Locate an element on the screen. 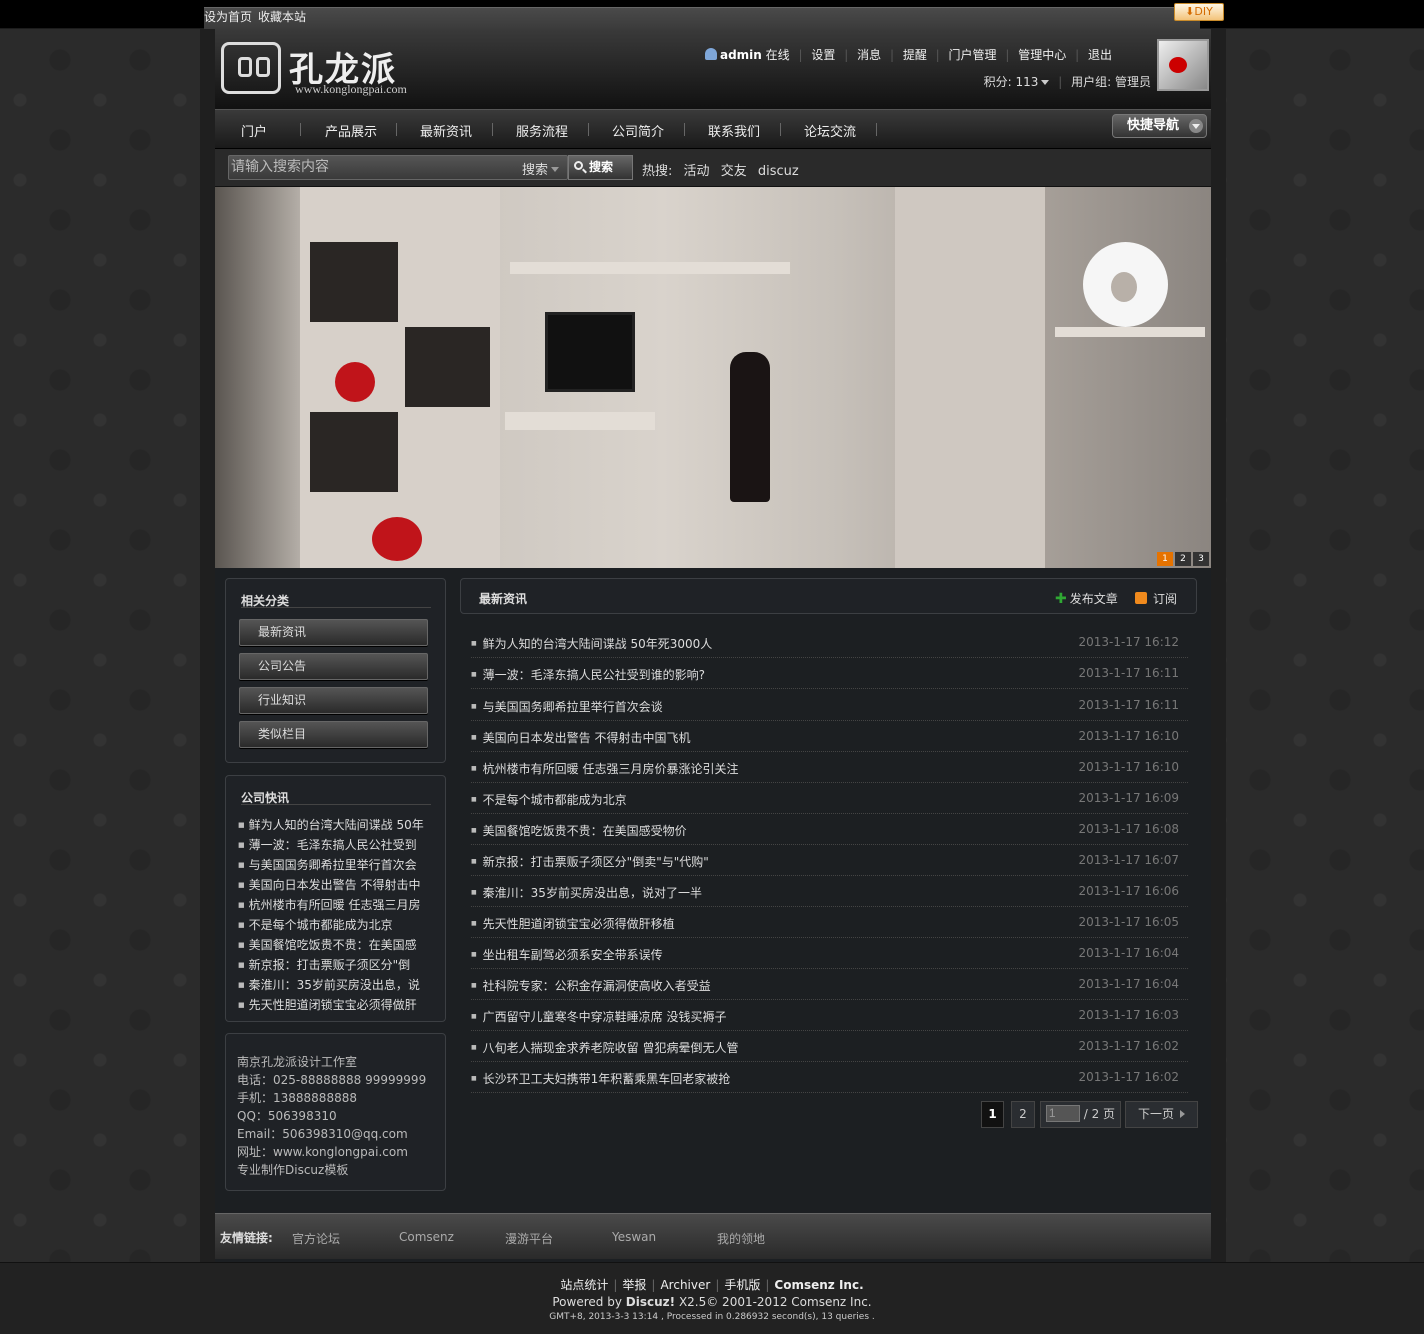 This screenshot has height=1334, width=1424. nav-item-products: 产品展示 is located at coordinates (351, 130).